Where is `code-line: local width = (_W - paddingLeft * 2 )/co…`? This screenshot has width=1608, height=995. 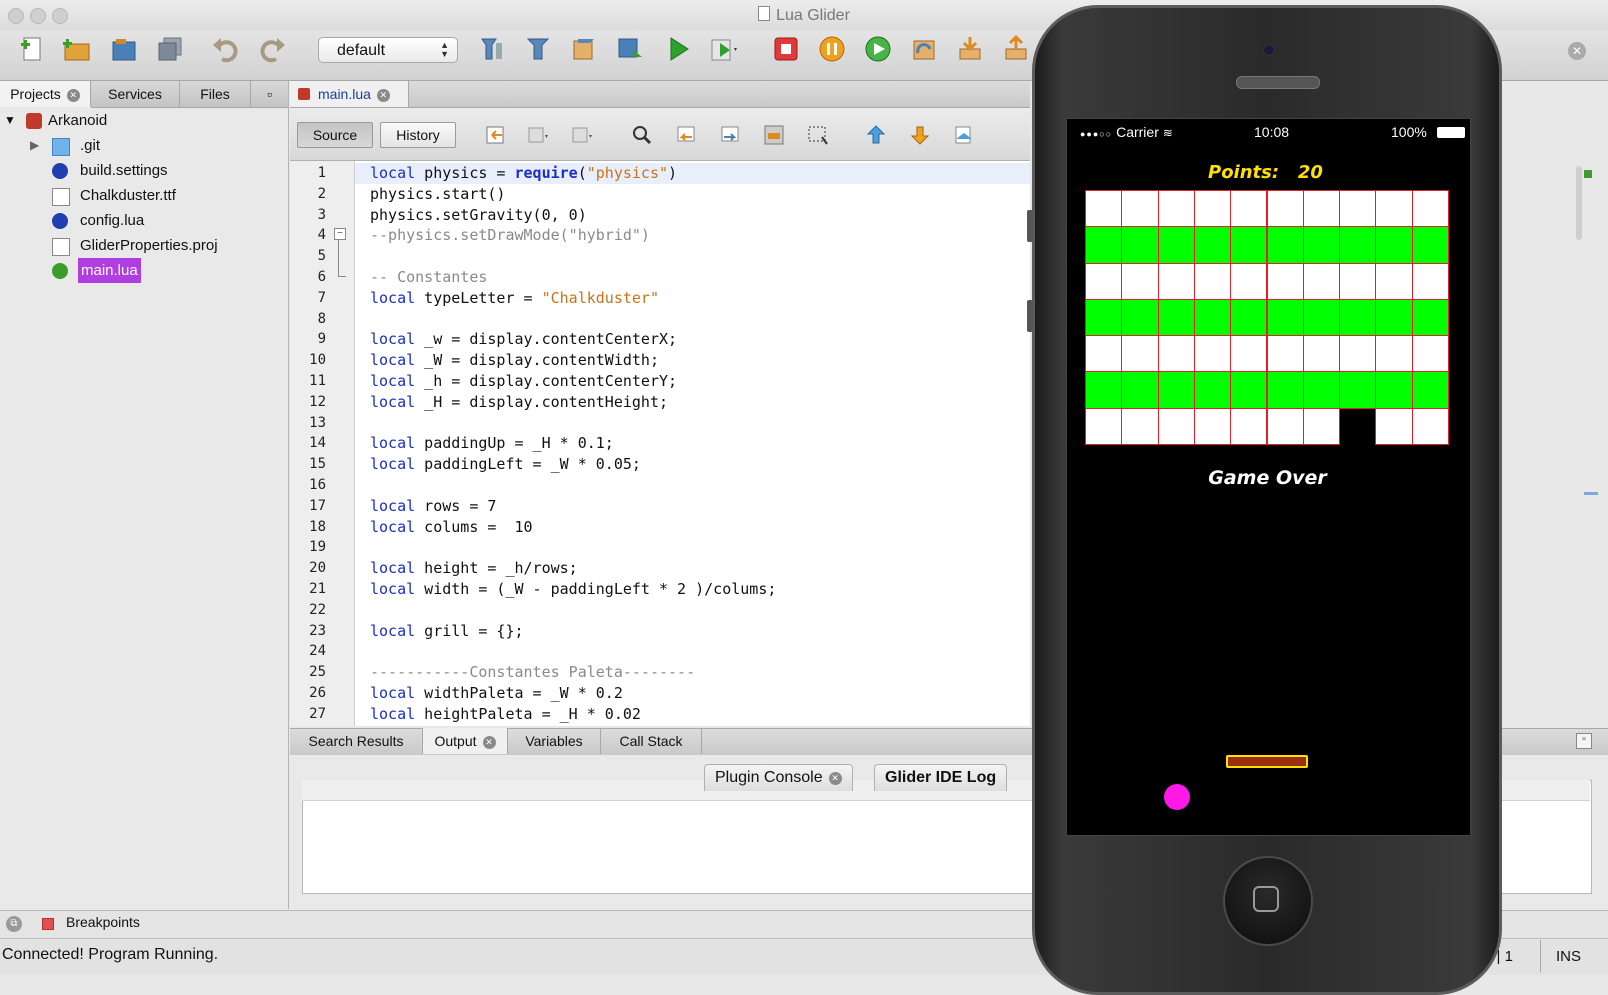
code-line: local width = (_W - paddingLeft * 2 )/co… is located at coordinates (692, 589).